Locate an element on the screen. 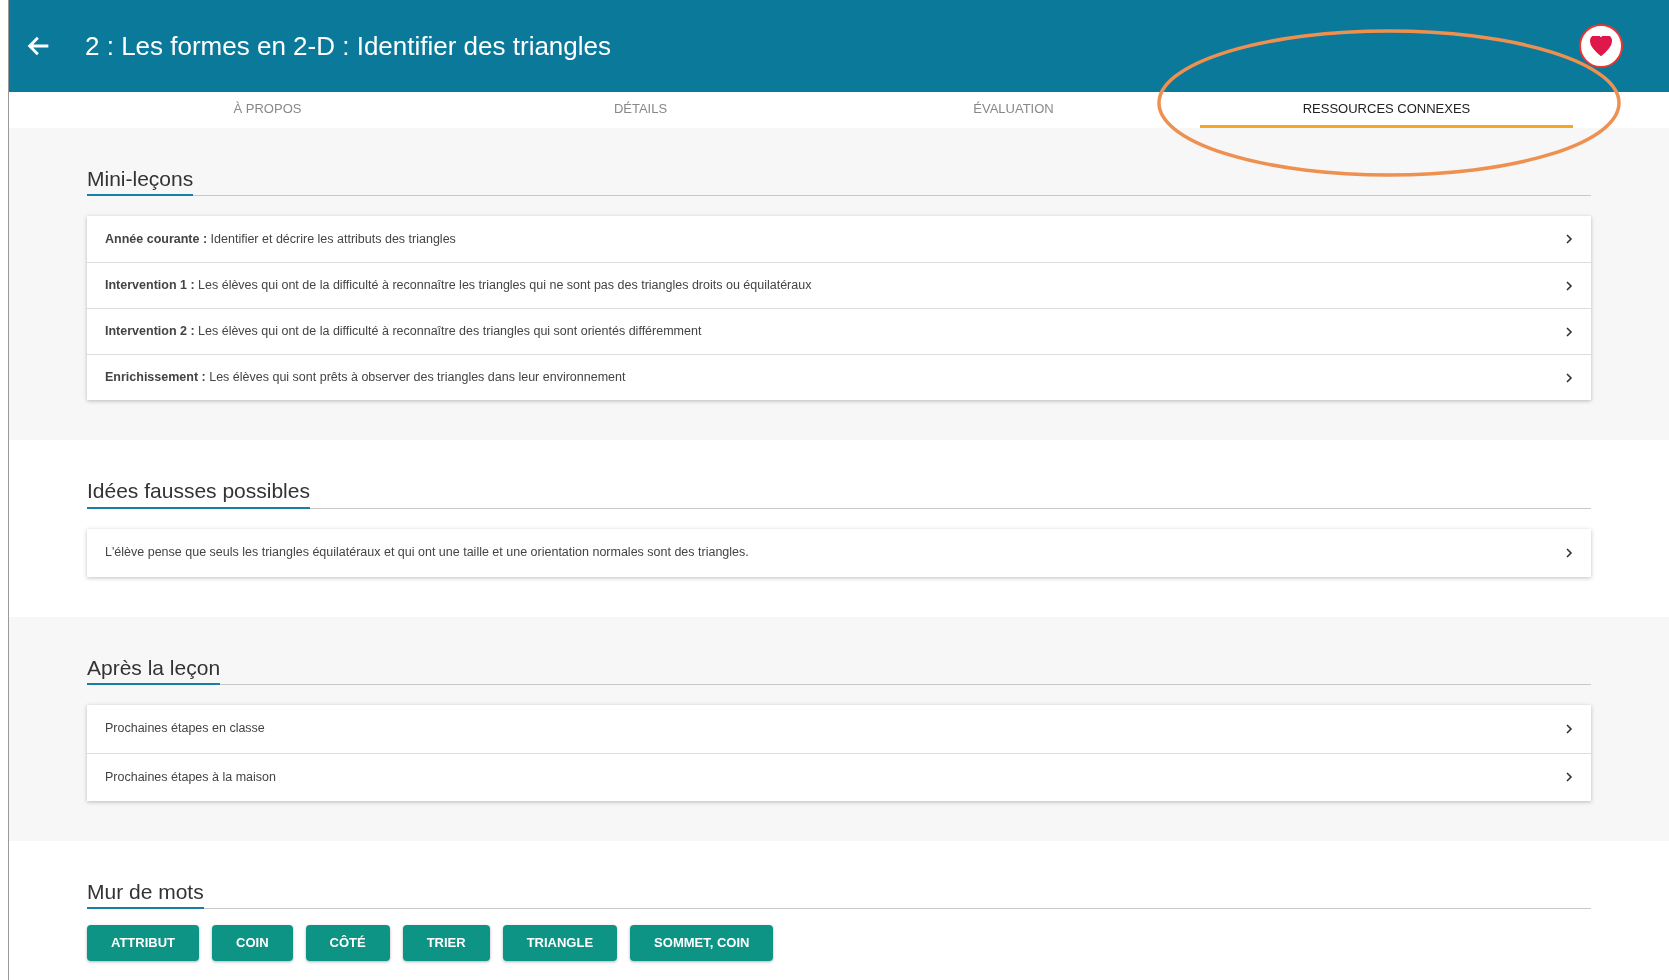 The width and height of the screenshot is (1669, 980). page-title: 2 : Les formes en 2-D : Identifier des triangles is located at coordinates (348, 46).